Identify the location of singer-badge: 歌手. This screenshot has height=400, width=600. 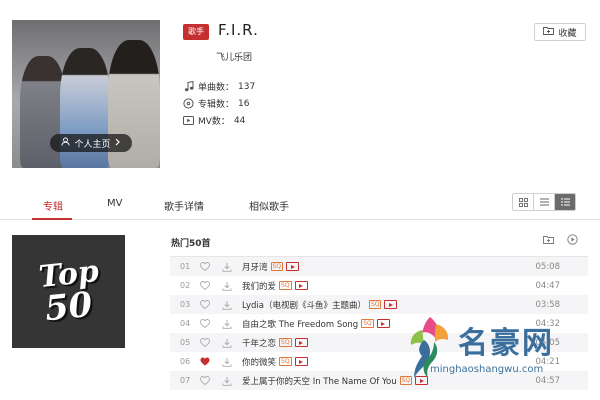
(196, 32).